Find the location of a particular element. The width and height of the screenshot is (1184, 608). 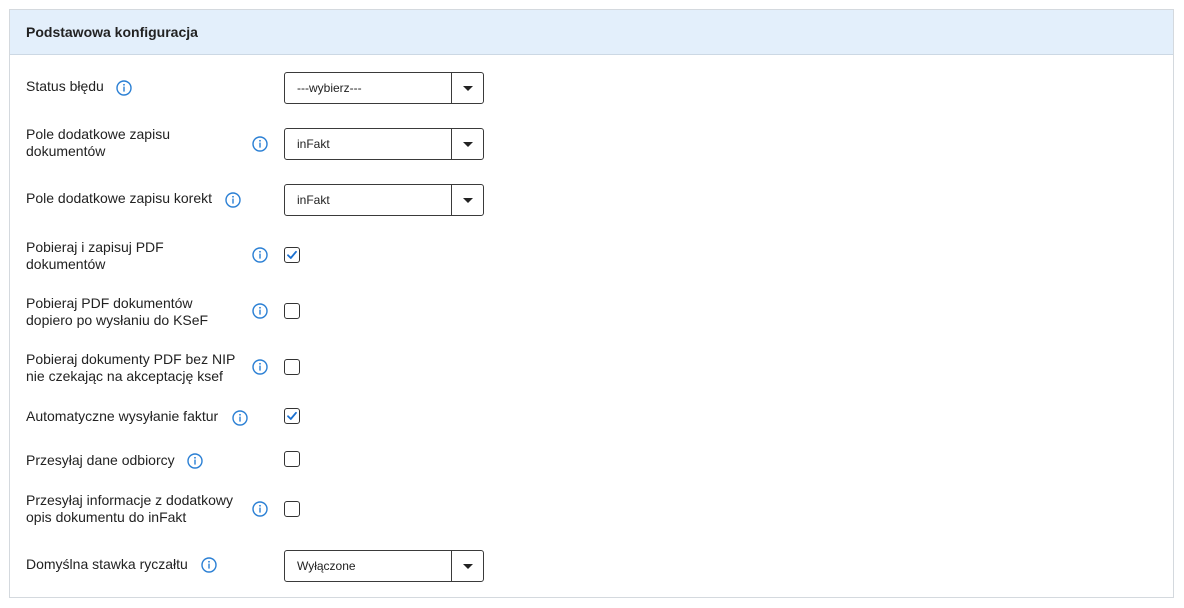

label-line: Pole dodatkowe zapisu is located at coordinates (98, 134).